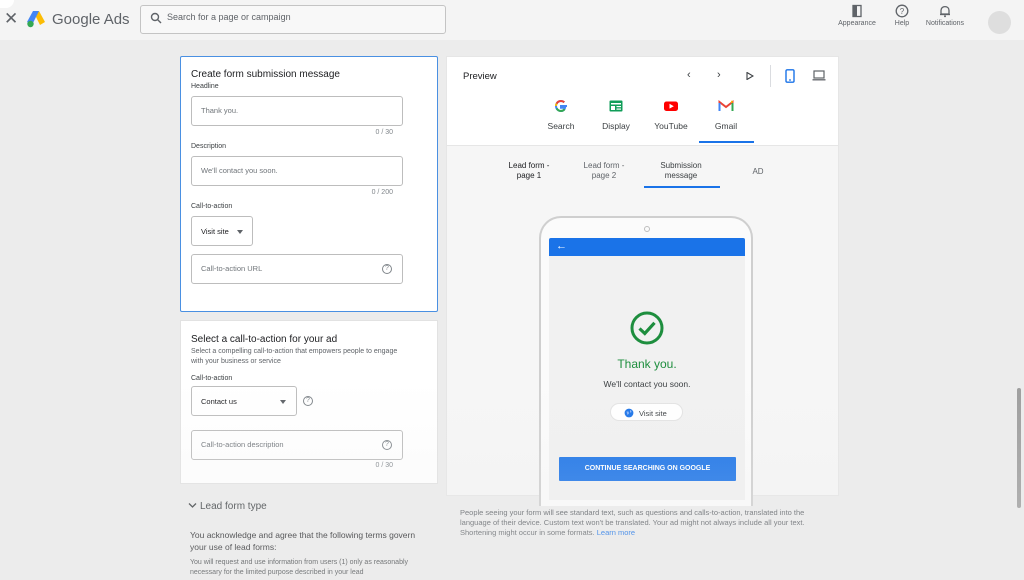  What do you see at coordinates (726, 142) in the screenshot?
I see `network-tab-indicator` at bounding box center [726, 142].